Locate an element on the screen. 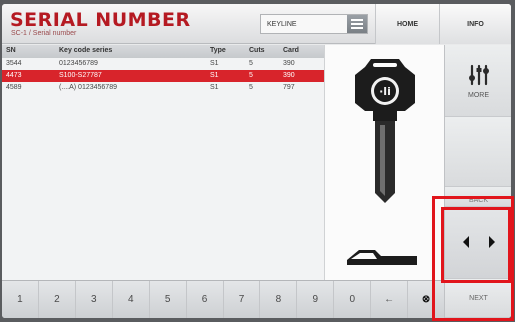 This screenshot has height=322, width=515. more-button: MORE is located at coordinates (478, 81).